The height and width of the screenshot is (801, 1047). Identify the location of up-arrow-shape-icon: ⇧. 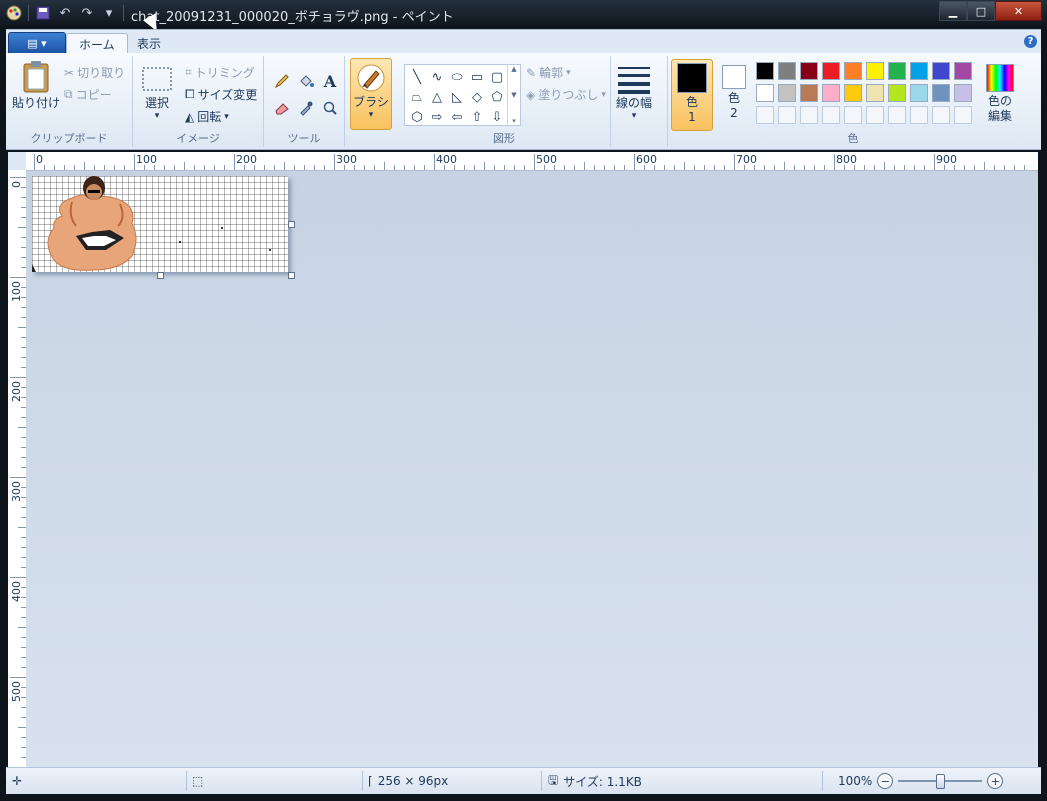
(477, 117).